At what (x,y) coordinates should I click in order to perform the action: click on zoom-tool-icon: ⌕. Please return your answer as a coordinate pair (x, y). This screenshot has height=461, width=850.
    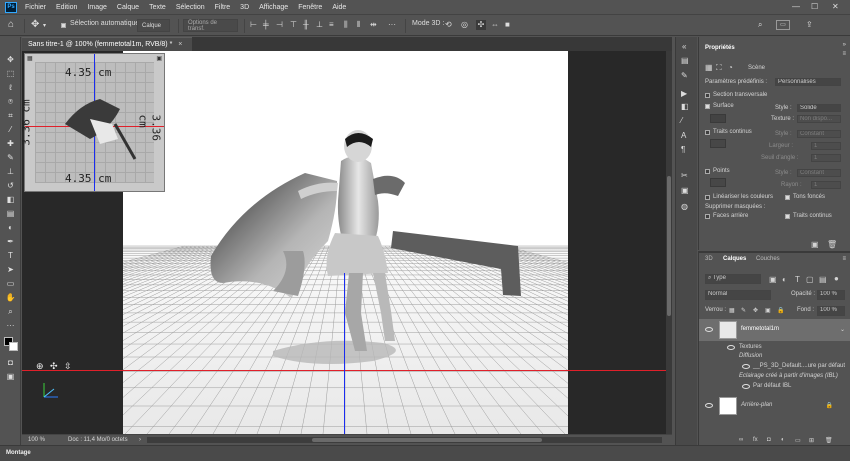
    Looking at the image, I should click on (10, 311).